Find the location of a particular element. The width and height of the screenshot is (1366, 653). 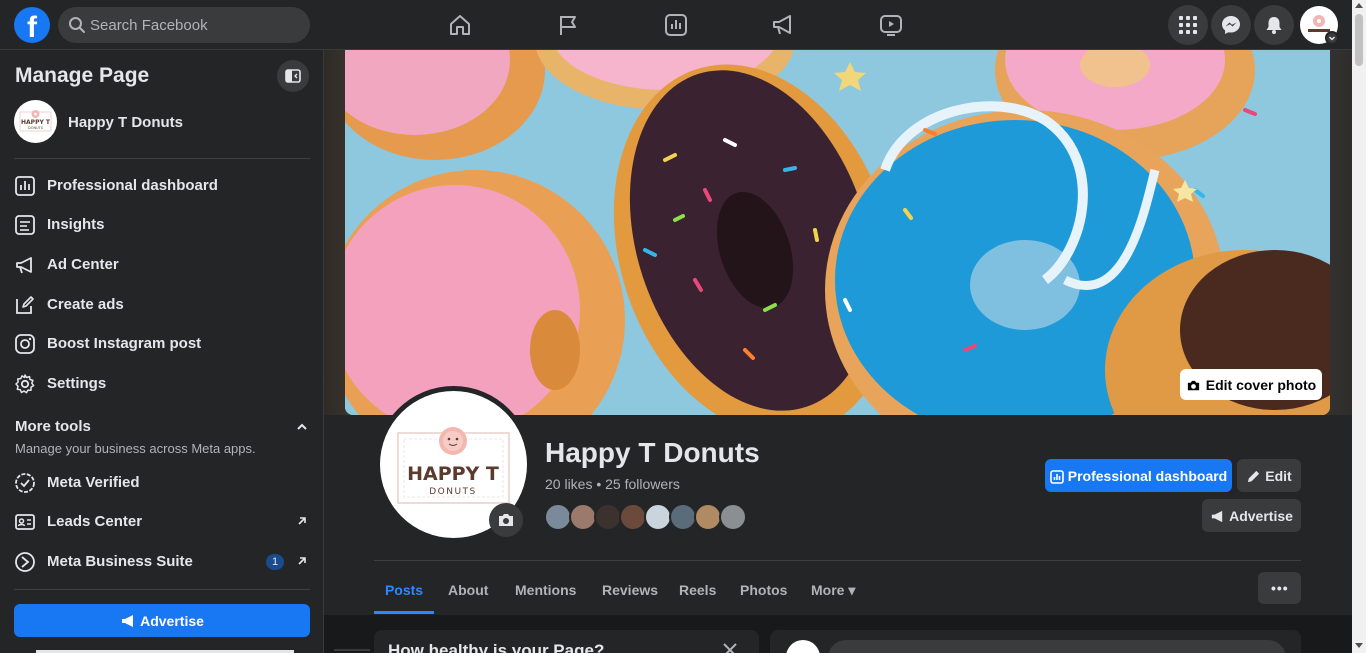

messenger-icon is located at coordinates (1231, 25).